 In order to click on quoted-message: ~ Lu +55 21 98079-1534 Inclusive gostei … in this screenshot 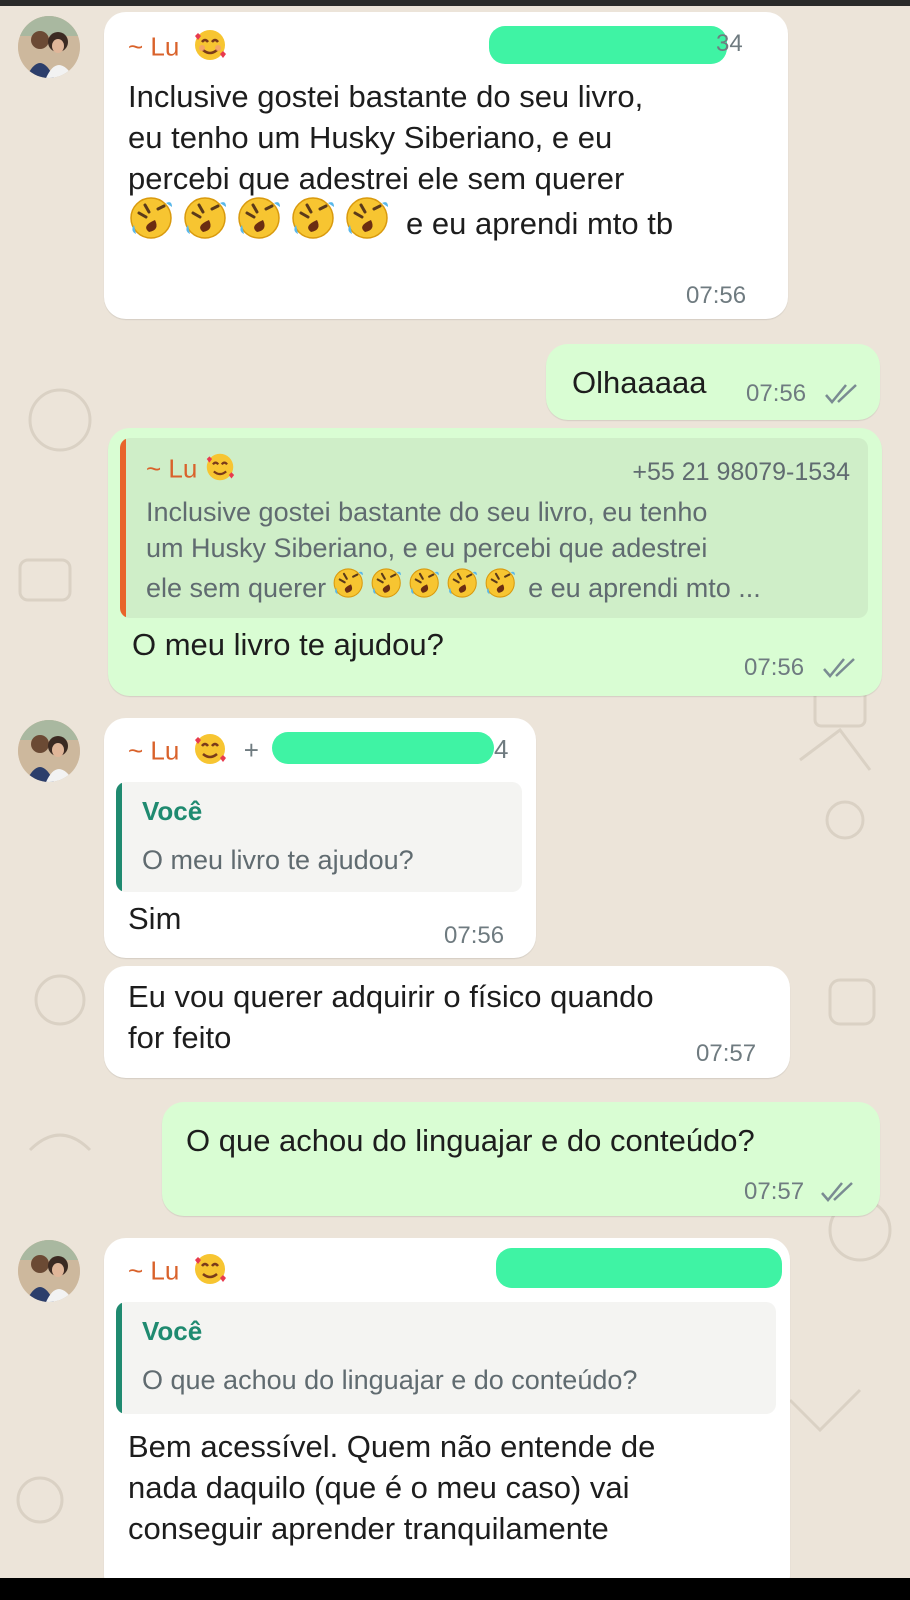, I will do `click(494, 528)`.